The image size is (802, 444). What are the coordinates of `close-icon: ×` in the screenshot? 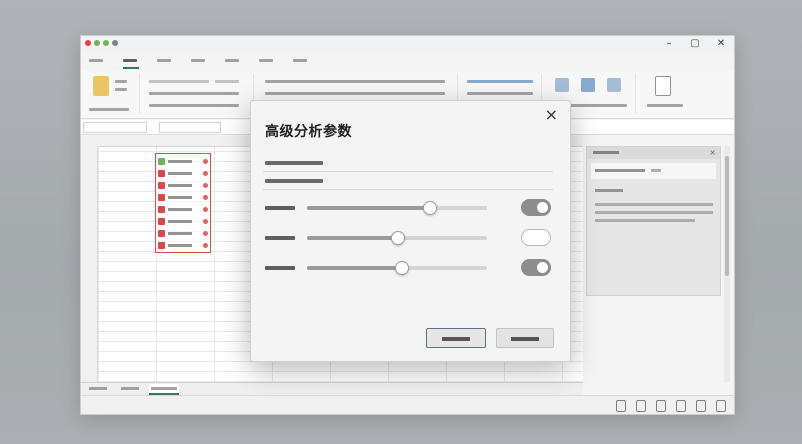 It's located at (551, 114).